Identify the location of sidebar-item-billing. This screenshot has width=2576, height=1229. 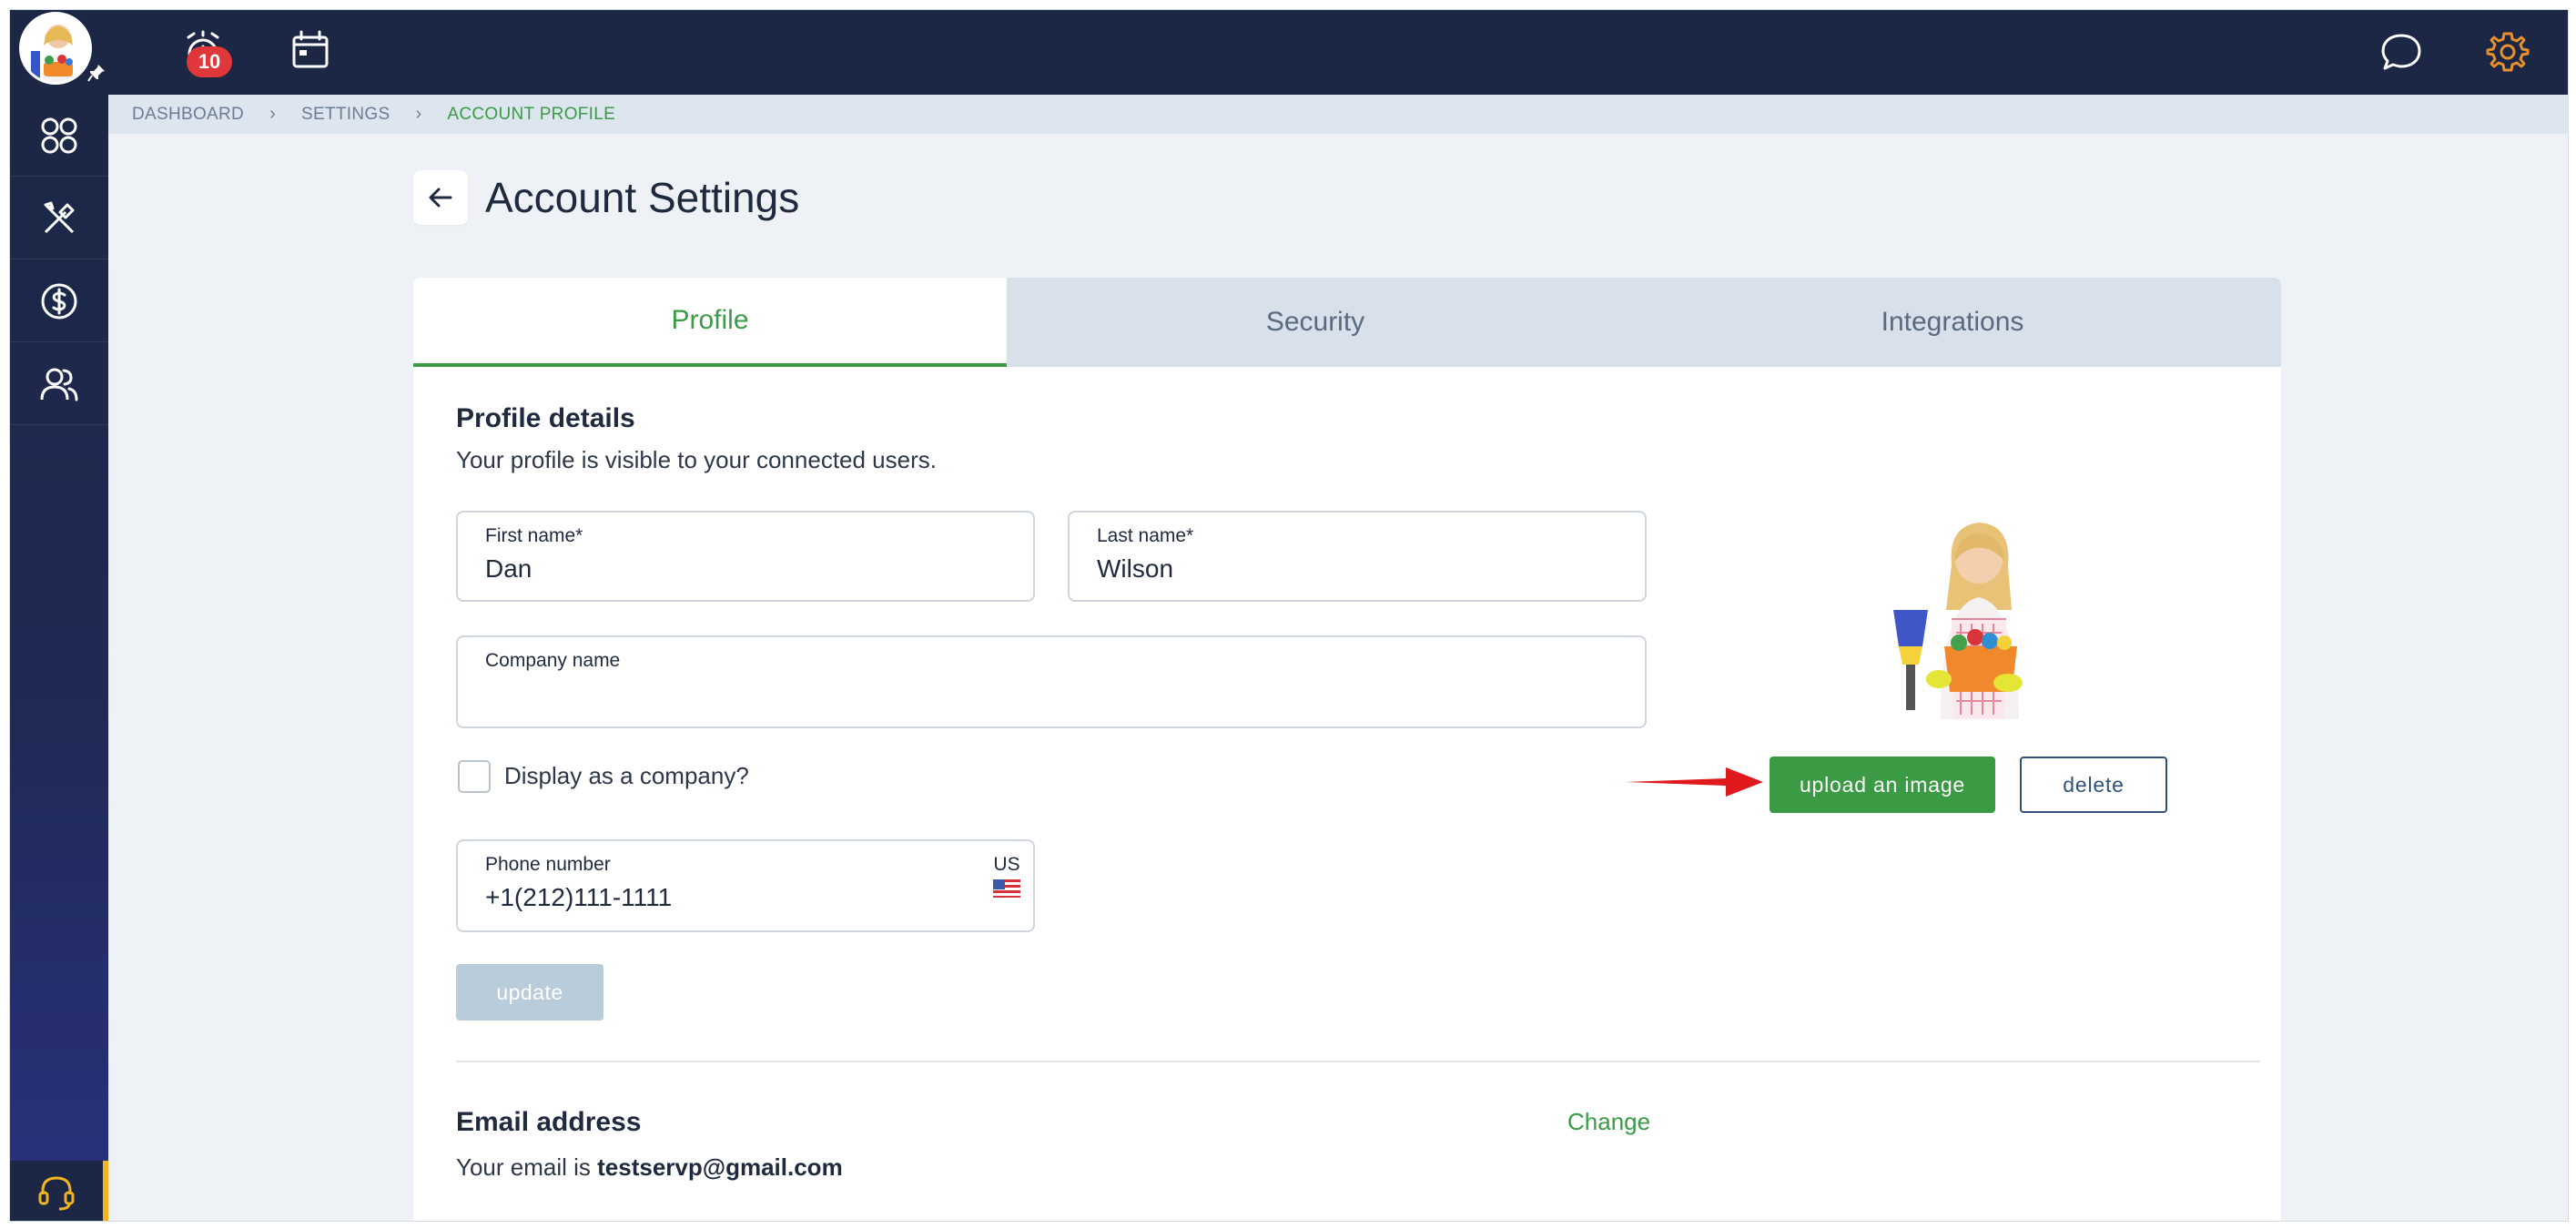
(59, 301).